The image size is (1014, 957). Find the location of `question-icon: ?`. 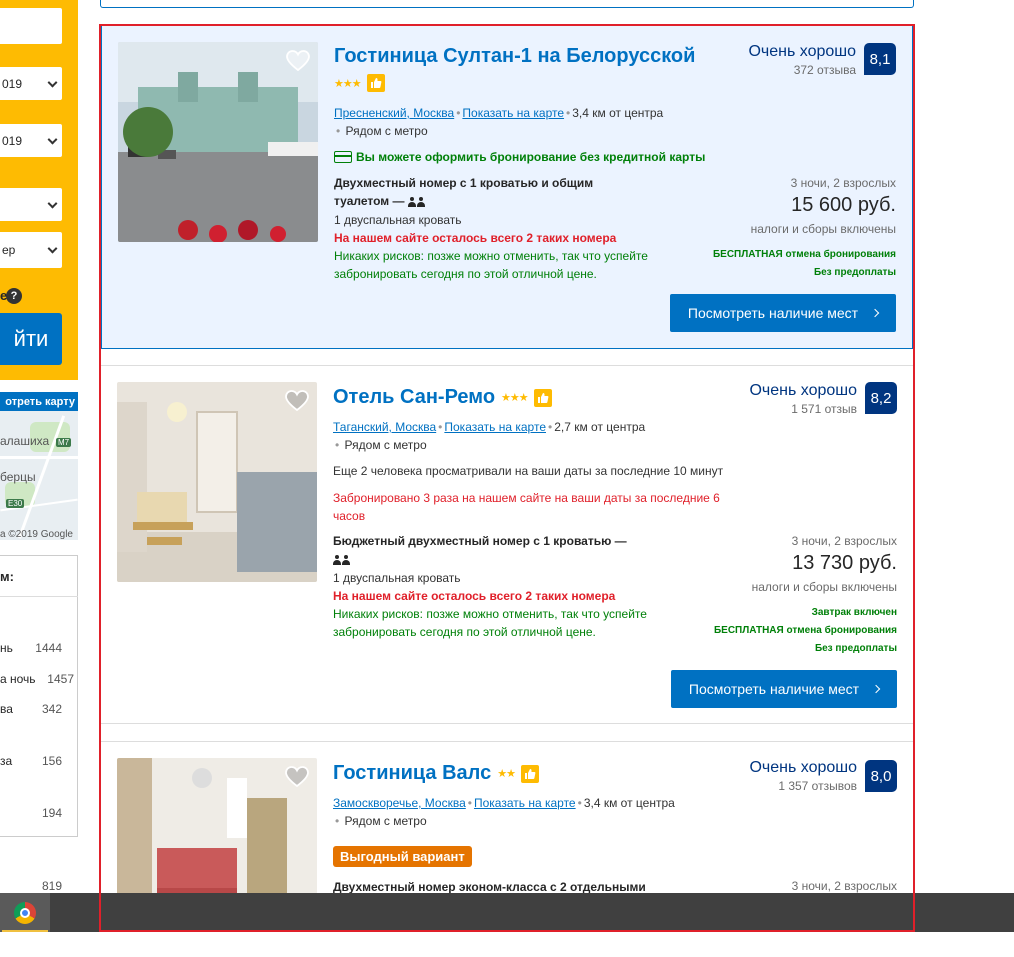

question-icon: ? is located at coordinates (14, 296).